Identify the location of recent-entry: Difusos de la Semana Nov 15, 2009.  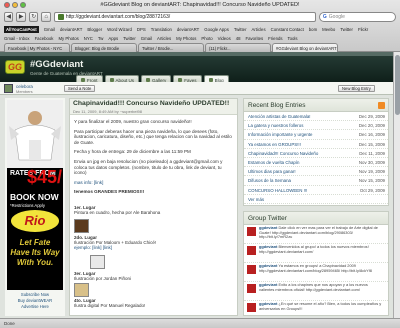
(316, 181).